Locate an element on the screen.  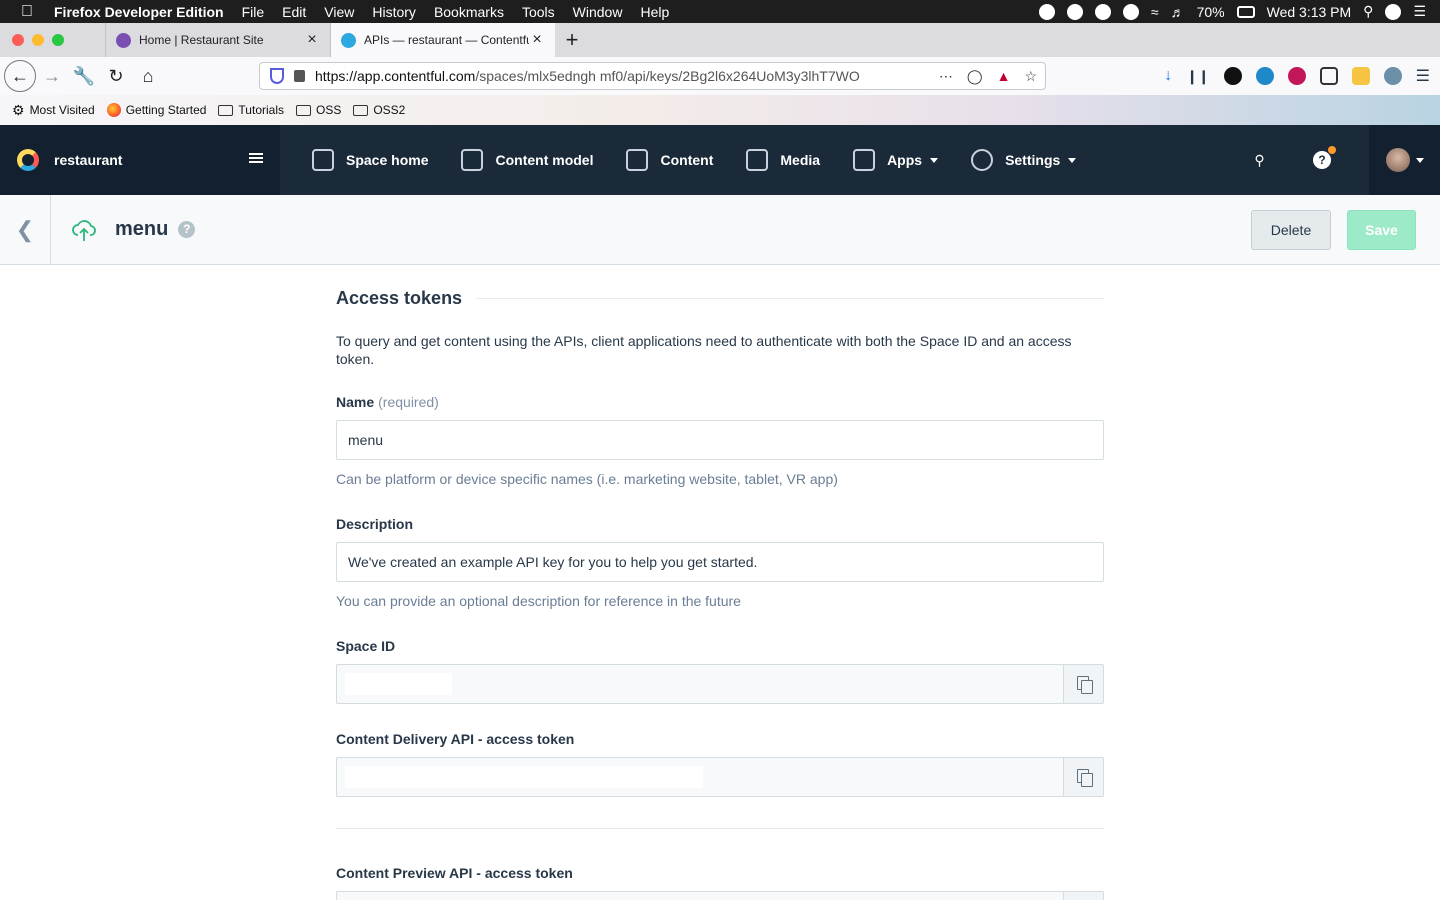
nav-label: Media is located at coordinates (800, 160).